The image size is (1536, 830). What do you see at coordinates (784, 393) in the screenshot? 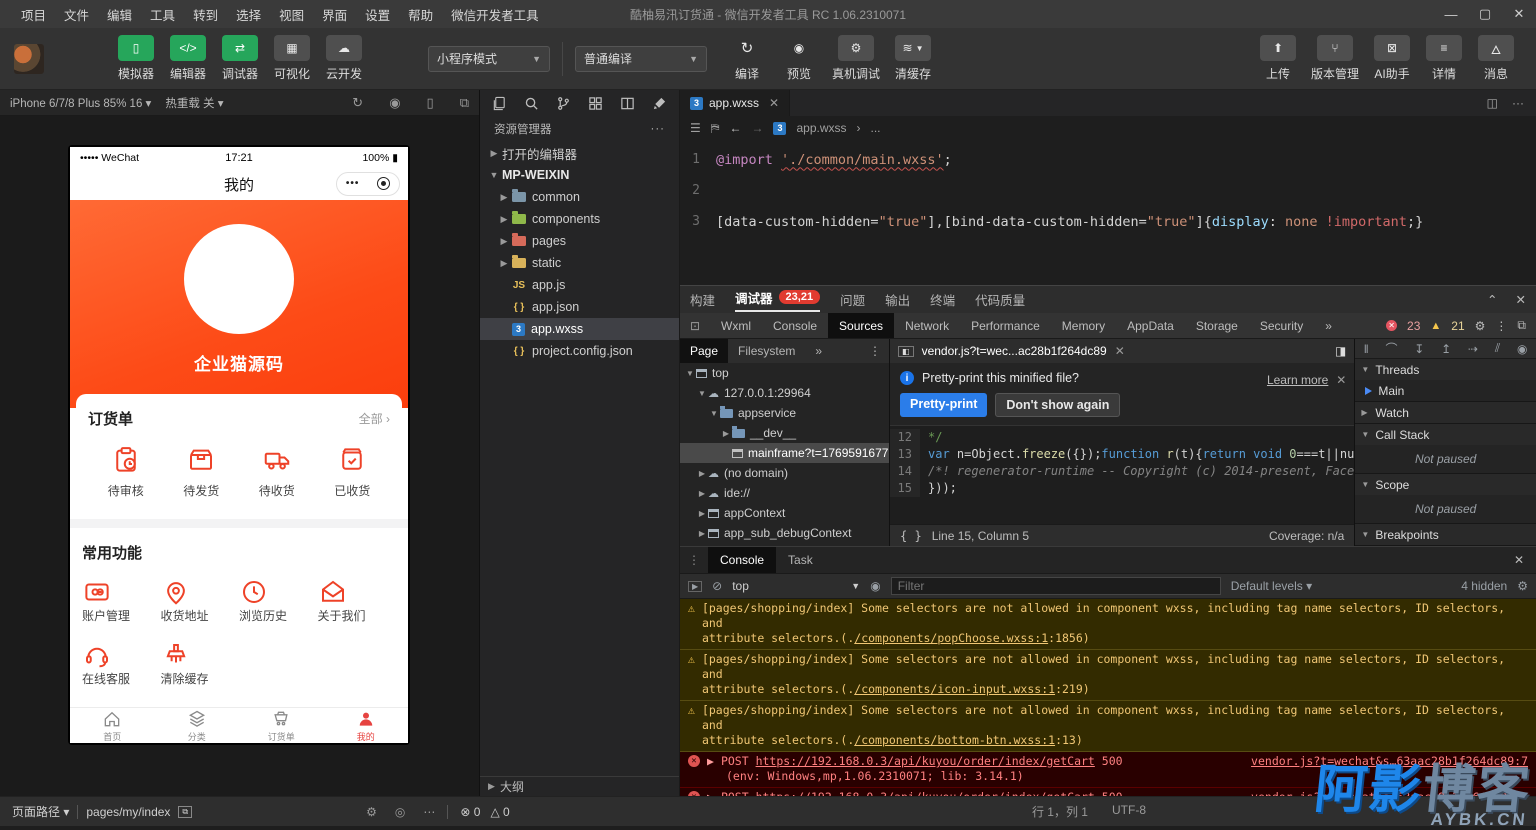
I see `tree-host: ▼☁127.0.0.1:29964` at bounding box center [784, 393].